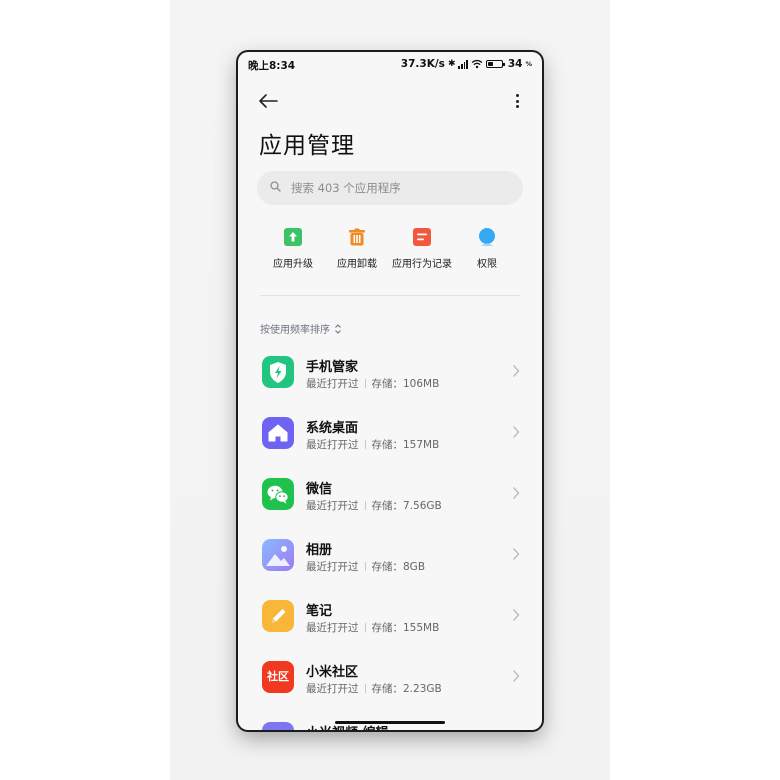  I want to click on app-meta: 最近打开过 存储：2.23GB, so click(374, 688).